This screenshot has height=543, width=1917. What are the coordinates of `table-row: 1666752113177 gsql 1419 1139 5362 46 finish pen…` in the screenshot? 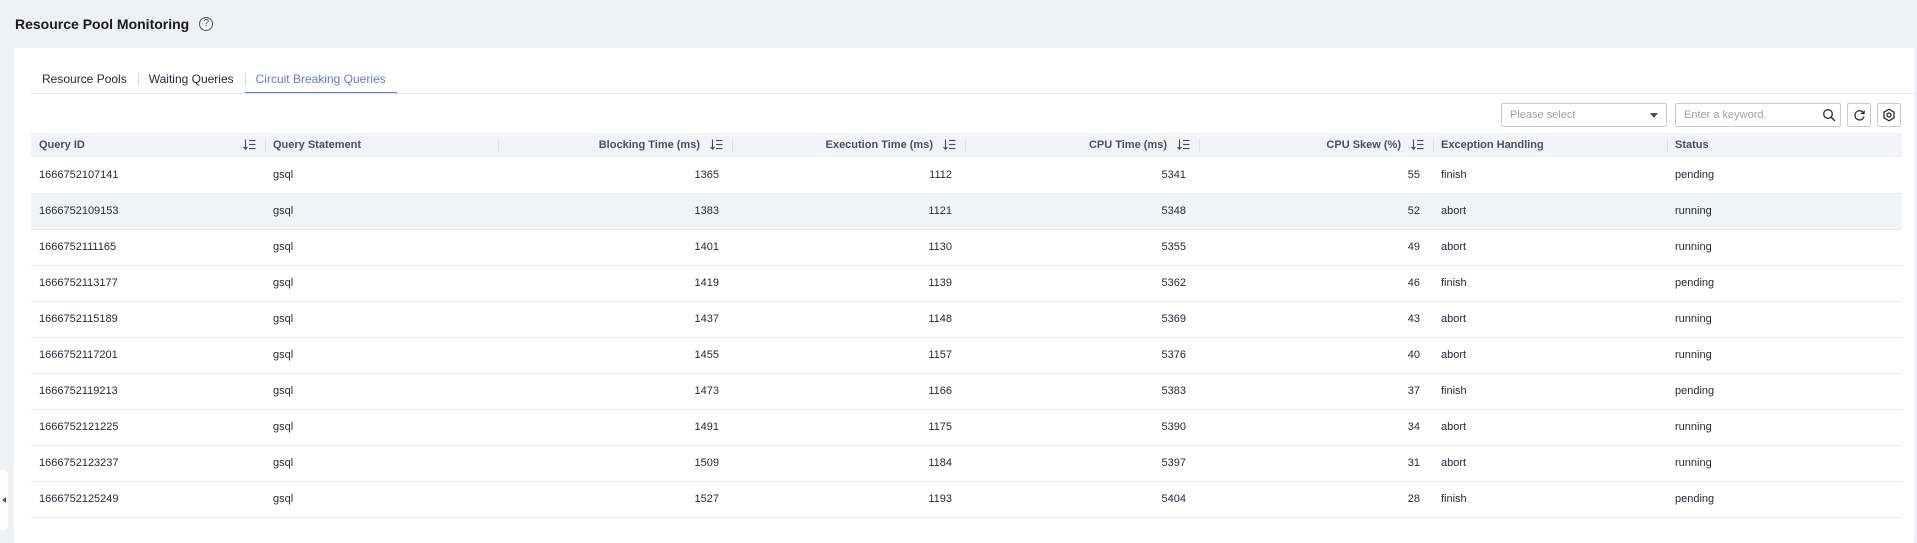 It's located at (966, 283).